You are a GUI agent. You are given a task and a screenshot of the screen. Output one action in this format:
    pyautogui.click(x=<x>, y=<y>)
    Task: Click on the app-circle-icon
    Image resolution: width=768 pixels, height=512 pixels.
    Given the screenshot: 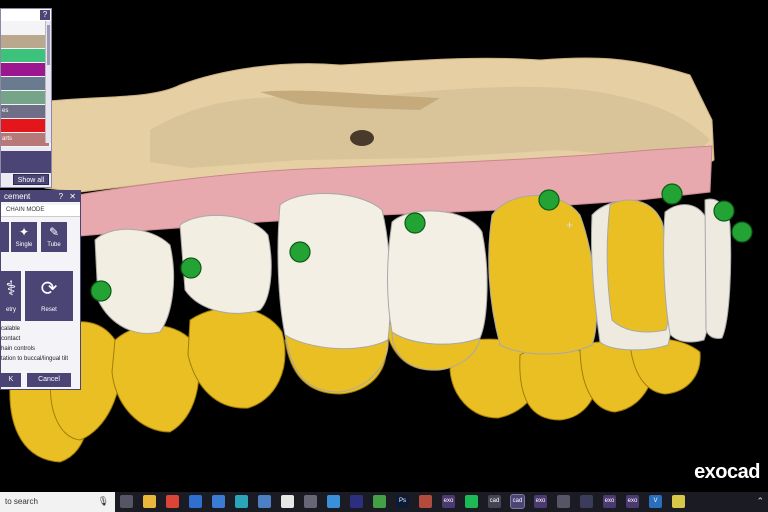 What is the action you would take?
    pyautogui.click(x=195, y=501)
    